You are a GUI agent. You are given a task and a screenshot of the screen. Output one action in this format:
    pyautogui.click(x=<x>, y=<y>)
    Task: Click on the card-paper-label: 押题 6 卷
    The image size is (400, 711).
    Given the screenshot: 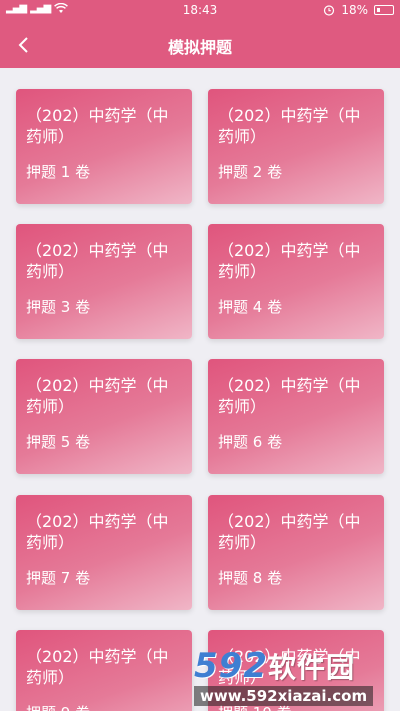 What is the action you would take?
    pyautogui.click(x=250, y=442)
    